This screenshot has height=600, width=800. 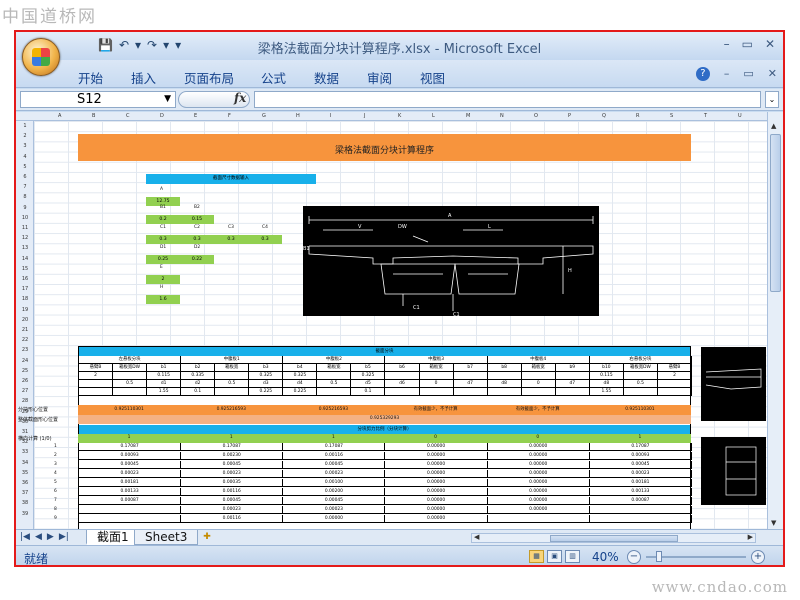 I want to click on vertical-scrollbar: ▲ ▼, so click(x=775, y=320).